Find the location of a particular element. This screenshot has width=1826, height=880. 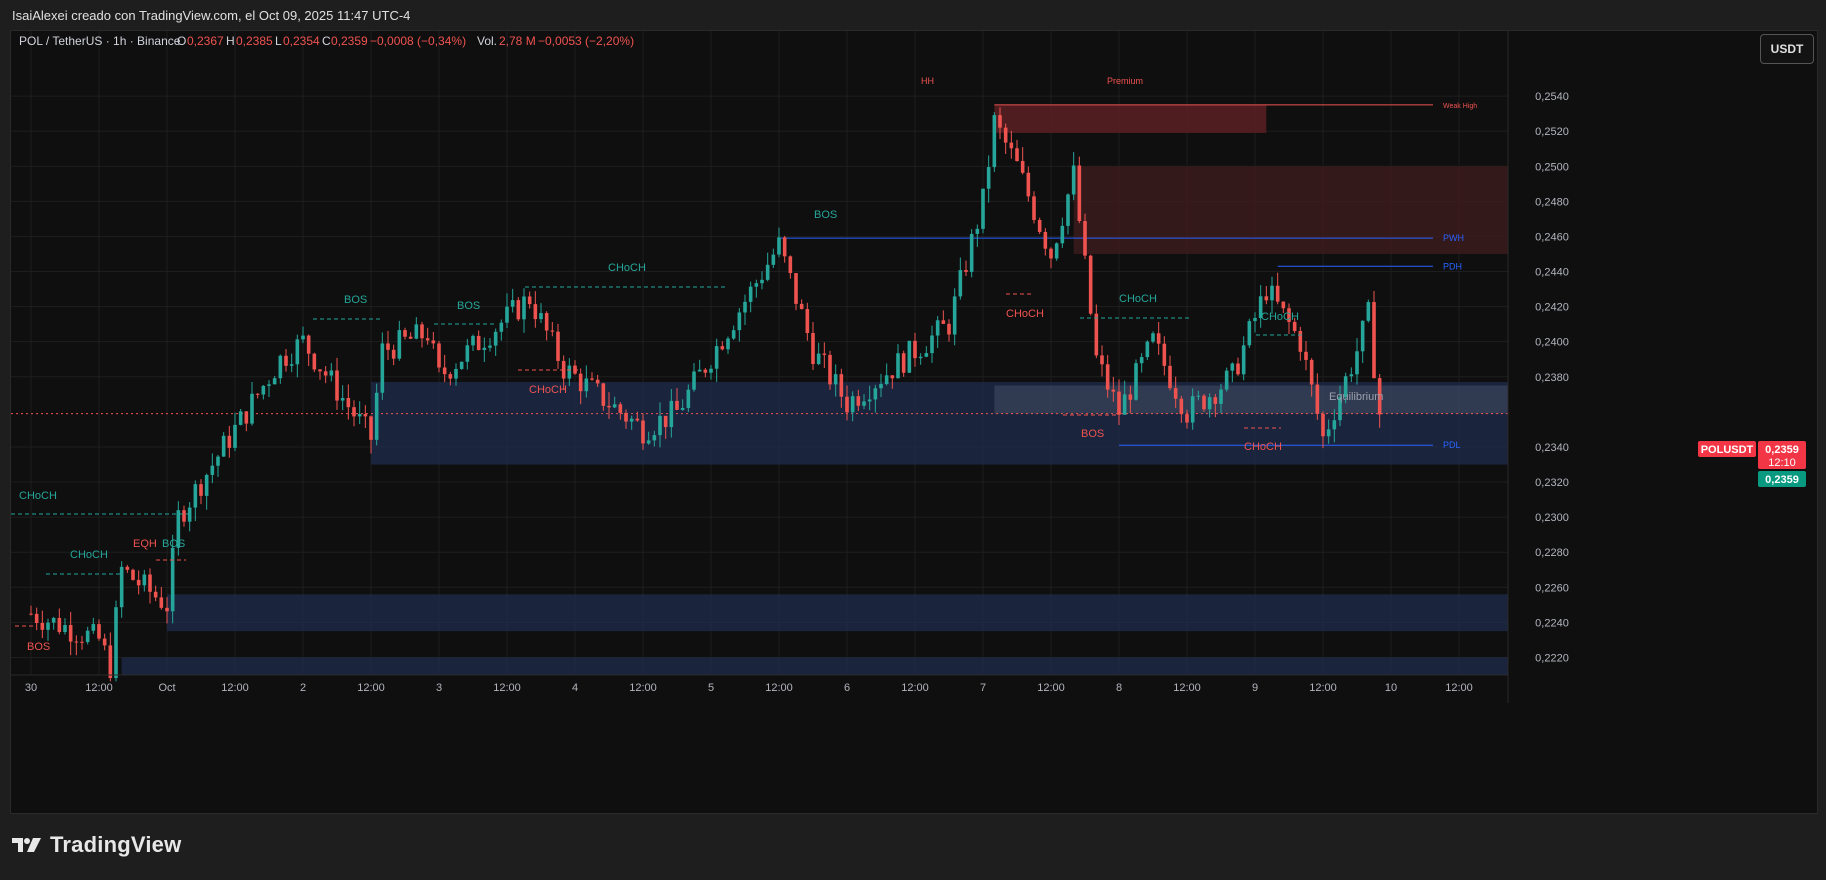

legend-l-label: L is located at coordinates (278, 41).